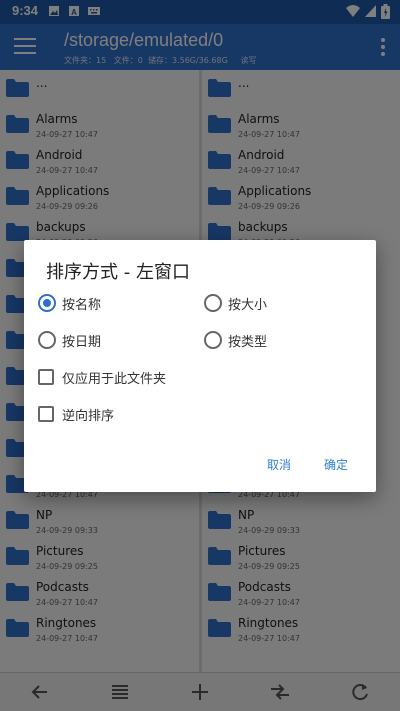 This screenshot has width=400, height=711. Describe the element at coordinates (114, 379) in the screenshot. I see `option-label: 仅应用于此文件夹` at that location.